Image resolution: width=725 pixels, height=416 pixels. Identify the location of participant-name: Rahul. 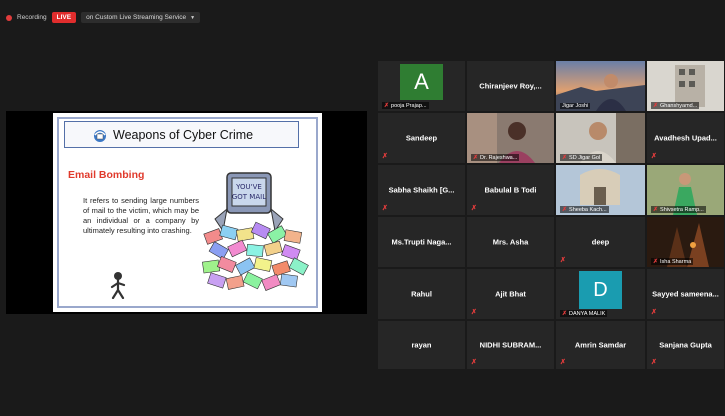
(421, 294).